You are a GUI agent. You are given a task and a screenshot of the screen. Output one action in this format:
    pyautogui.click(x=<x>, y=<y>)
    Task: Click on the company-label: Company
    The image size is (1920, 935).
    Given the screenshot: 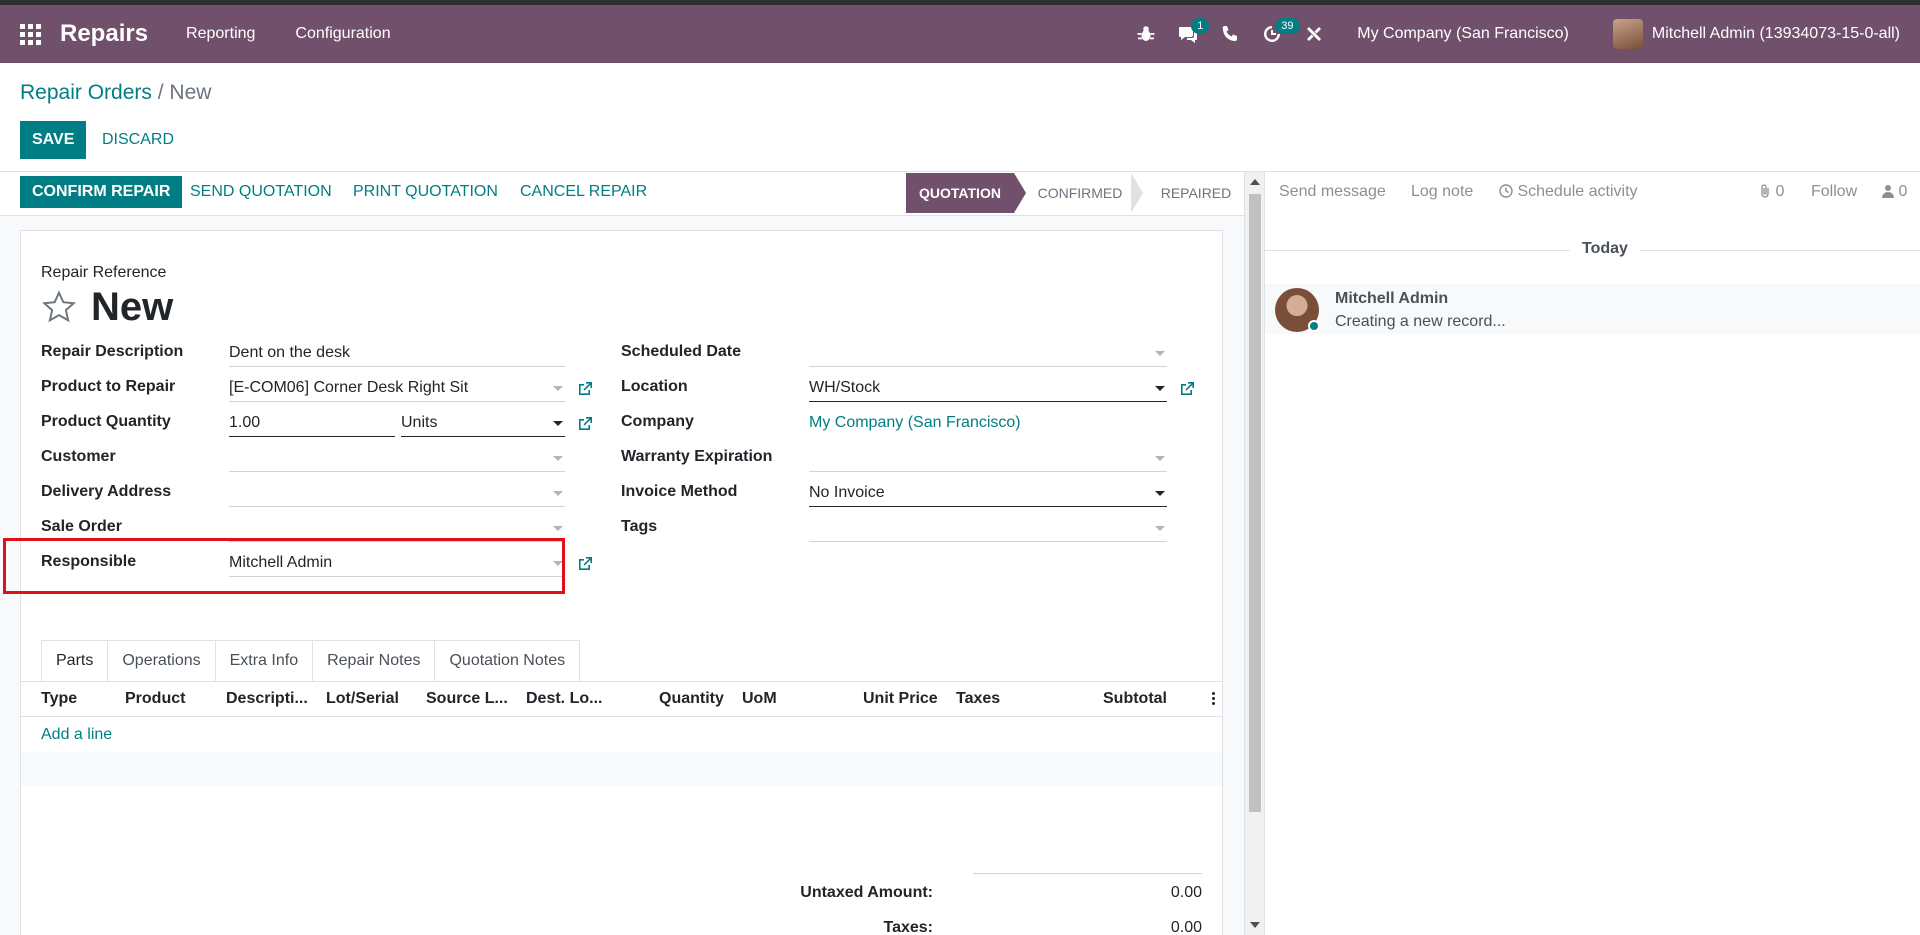 What is the action you would take?
    pyautogui.click(x=657, y=421)
    